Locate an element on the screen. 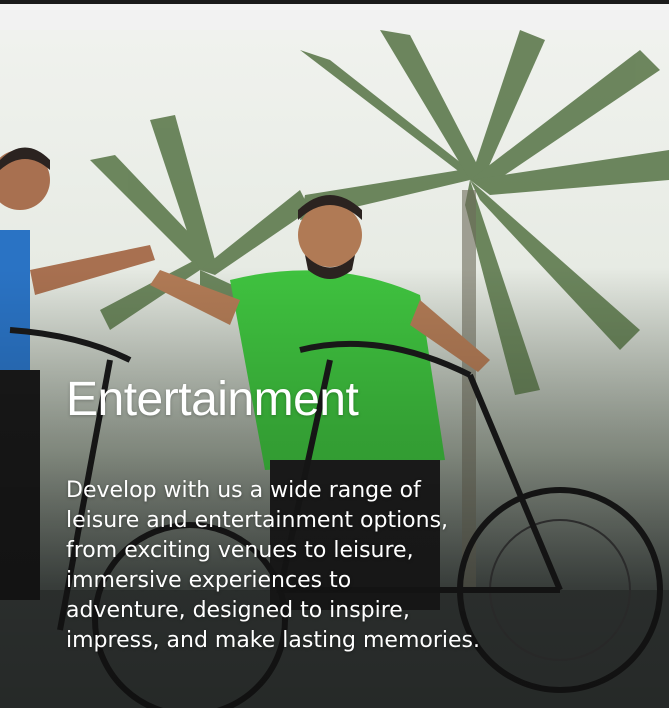 The image size is (669, 708). description-line: immersive experiences to is located at coordinates (209, 580).